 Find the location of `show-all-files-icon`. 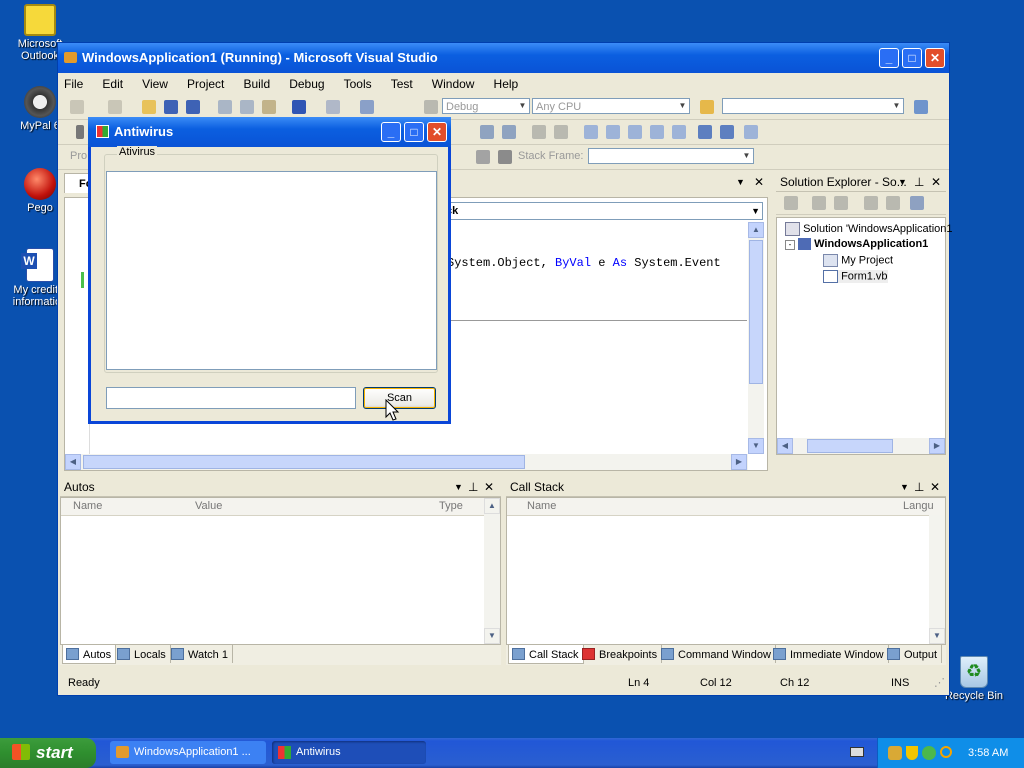

show-all-files-icon is located at coordinates (819, 203).